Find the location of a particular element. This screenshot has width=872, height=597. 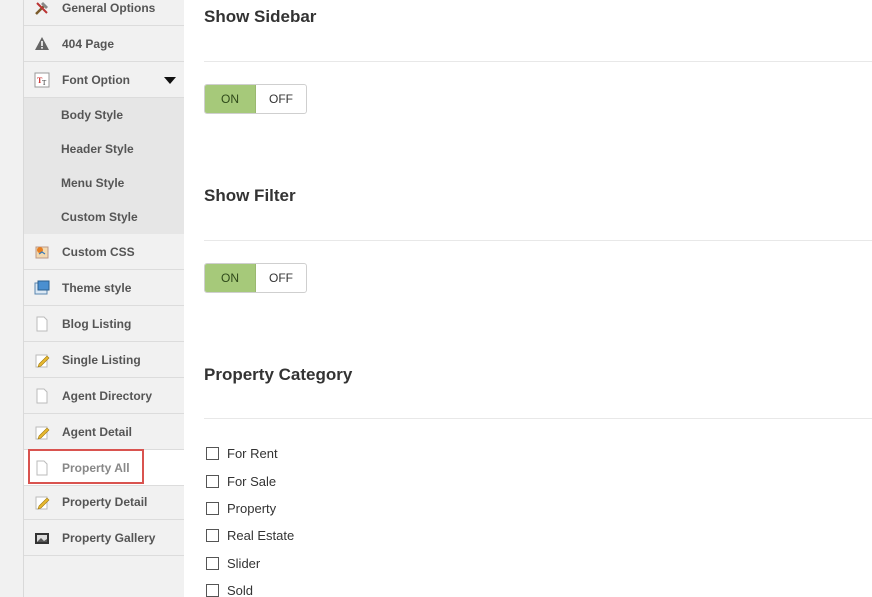

show-filter-toggle: ON OFF is located at coordinates (255, 278).